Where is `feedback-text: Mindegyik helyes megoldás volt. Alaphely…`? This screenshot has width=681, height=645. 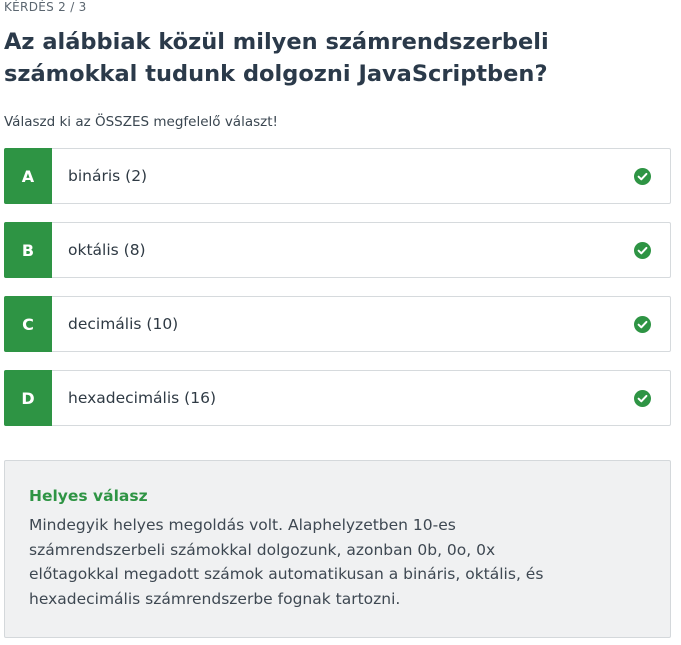 feedback-text: Mindegyik helyes megoldás volt. Alaphely… is located at coordinates (286, 562).